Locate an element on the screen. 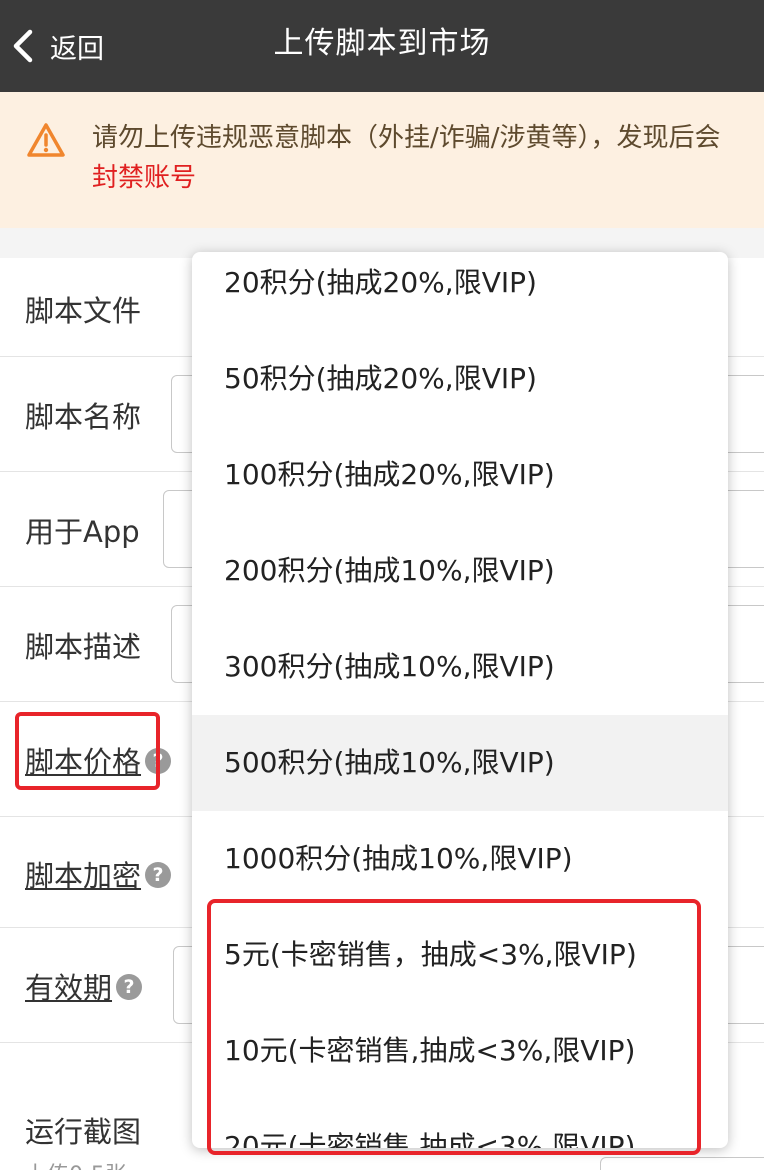  top-nav-bar: 返回 上传脚本到市场 is located at coordinates (382, 46).